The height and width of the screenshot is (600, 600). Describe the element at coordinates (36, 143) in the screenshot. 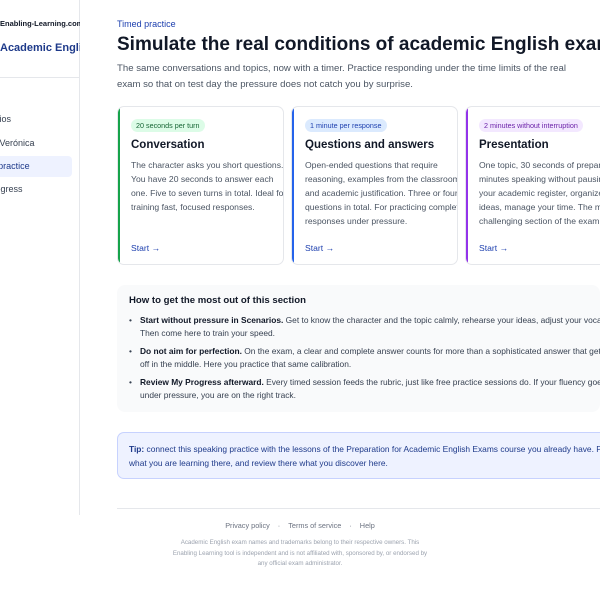

I see `sidebar-item-talk-to-veronica: Talk to Verónica` at that location.